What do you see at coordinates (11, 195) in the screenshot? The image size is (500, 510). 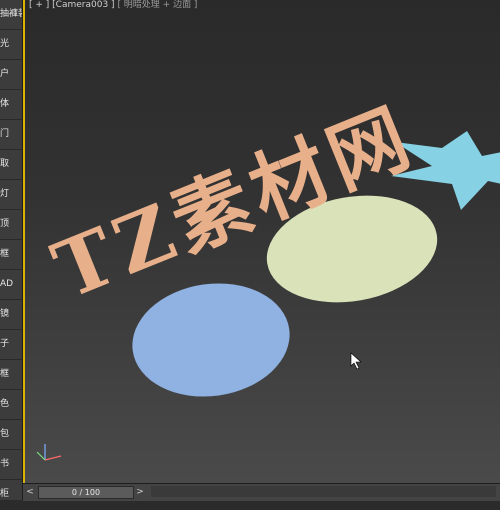 I see `sidebar-item: 灯` at bounding box center [11, 195].